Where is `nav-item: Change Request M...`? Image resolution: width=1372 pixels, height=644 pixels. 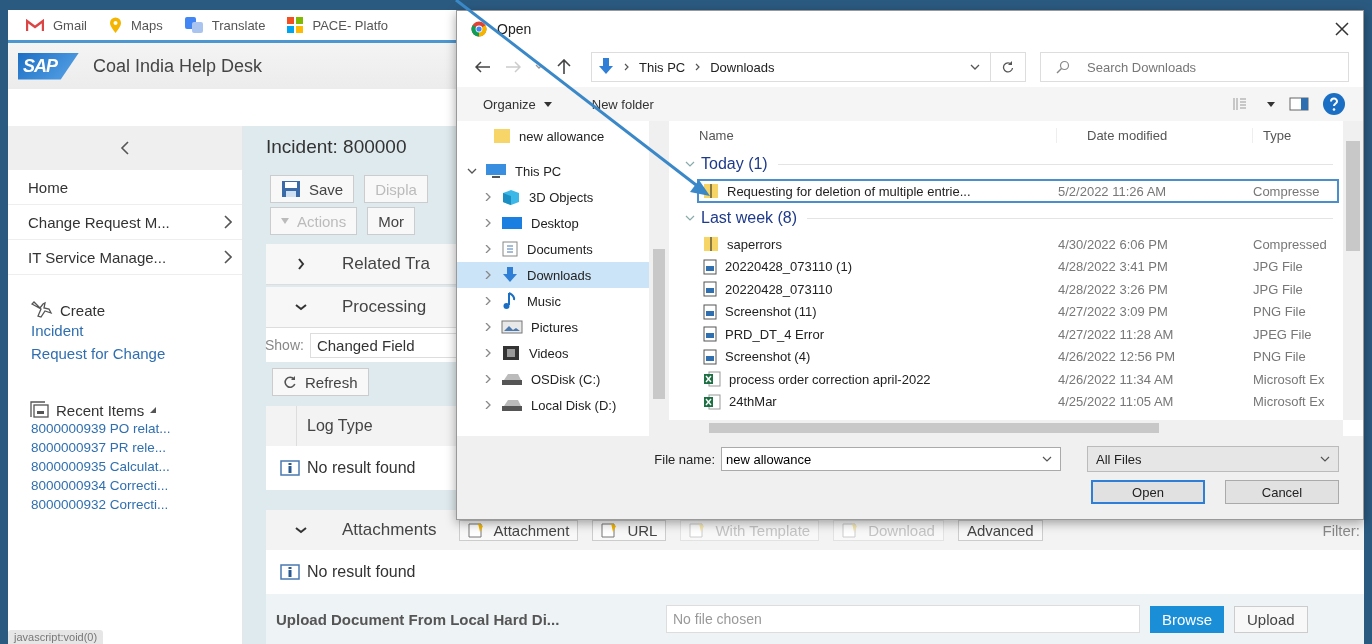
nav-item: Change Request M... is located at coordinates (125, 222).